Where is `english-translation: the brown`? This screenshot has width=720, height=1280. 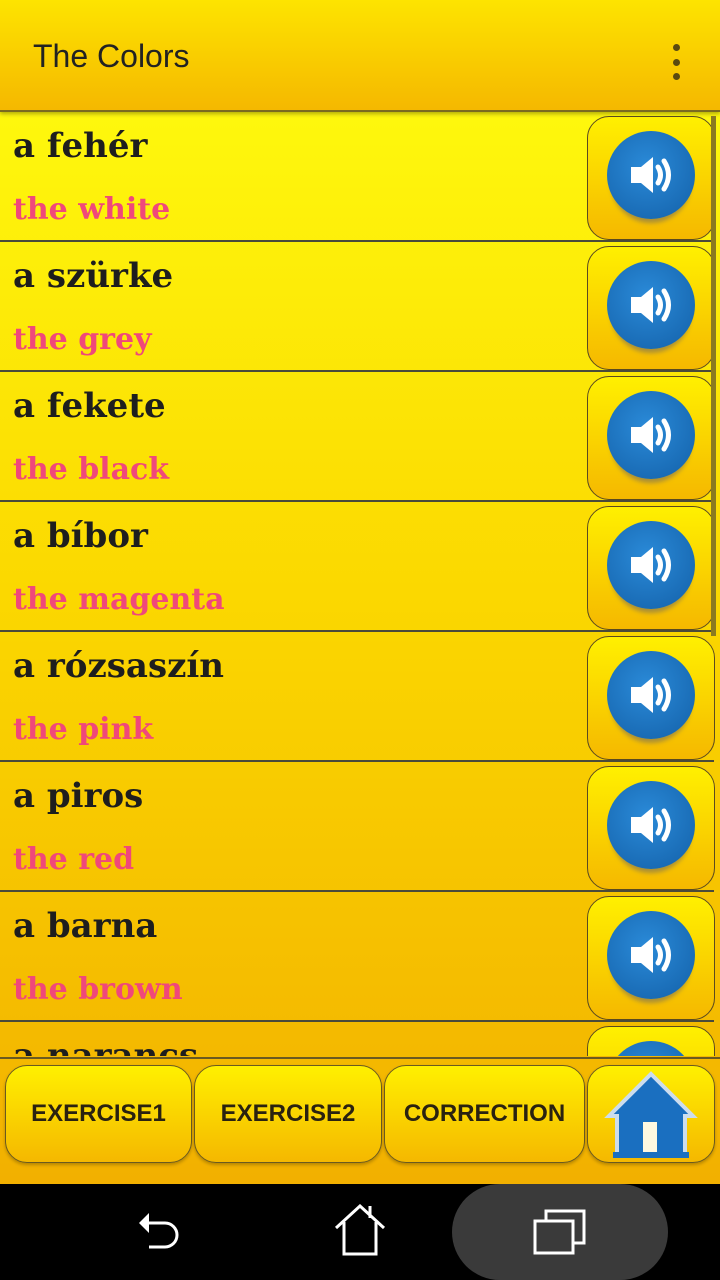 english-translation: the brown is located at coordinates (98, 989).